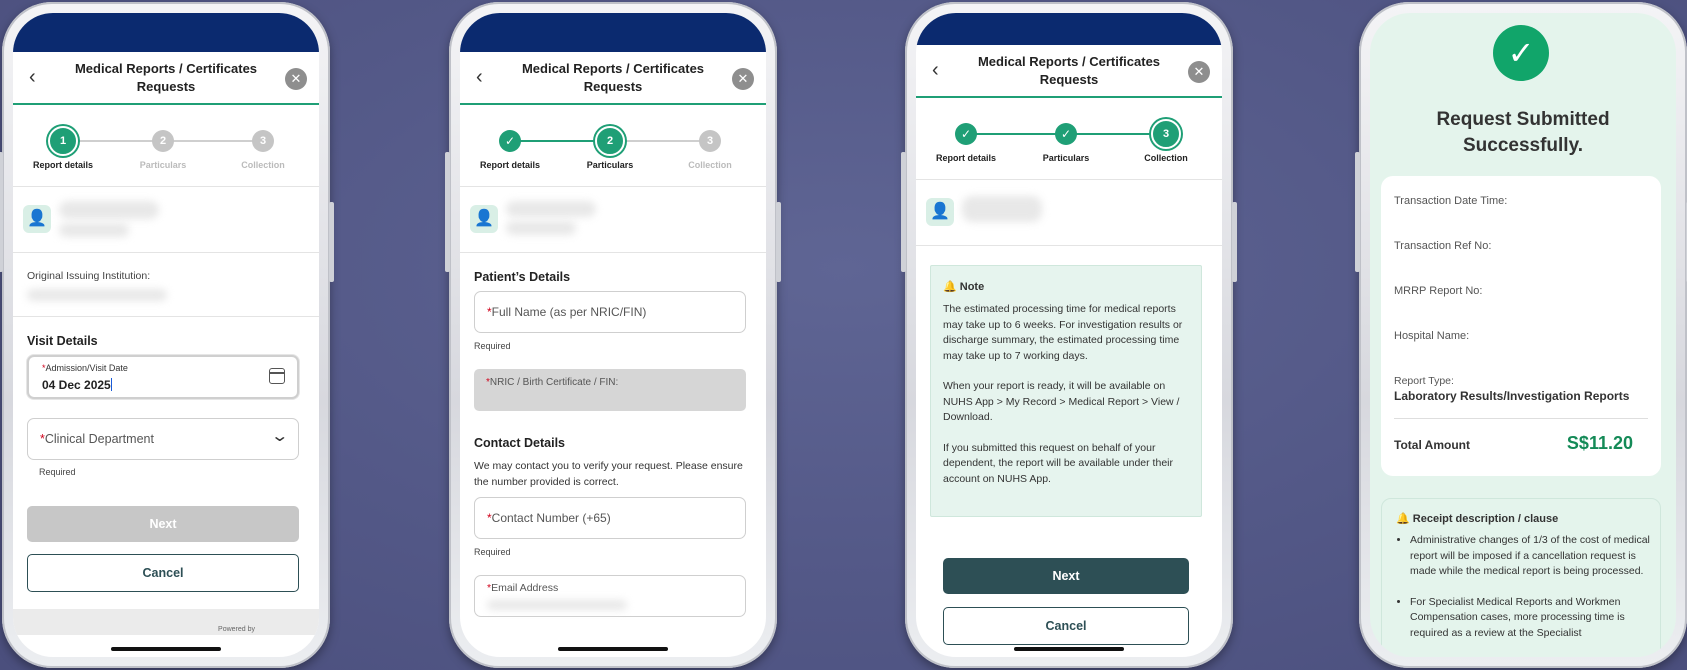 The image size is (1687, 670). I want to click on institution-label: Original Issuing Institution:, so click(89, 276).